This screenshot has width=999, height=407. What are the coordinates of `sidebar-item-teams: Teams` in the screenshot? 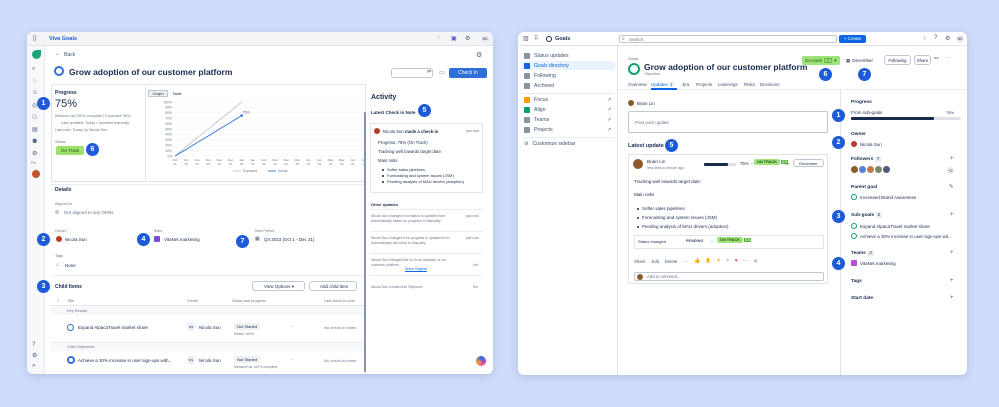 It's located at (536, 120).